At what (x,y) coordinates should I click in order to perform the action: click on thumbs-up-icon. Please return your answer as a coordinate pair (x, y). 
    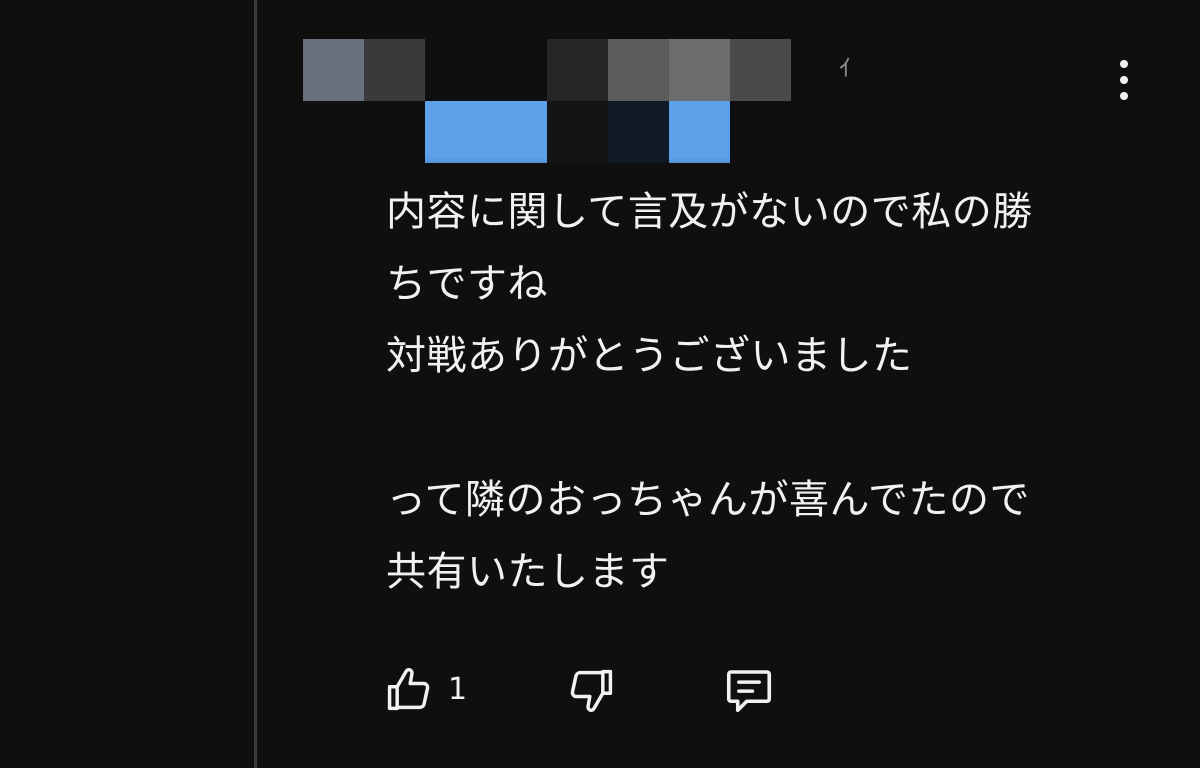
    Looking at the image, I should click on (408, 690).